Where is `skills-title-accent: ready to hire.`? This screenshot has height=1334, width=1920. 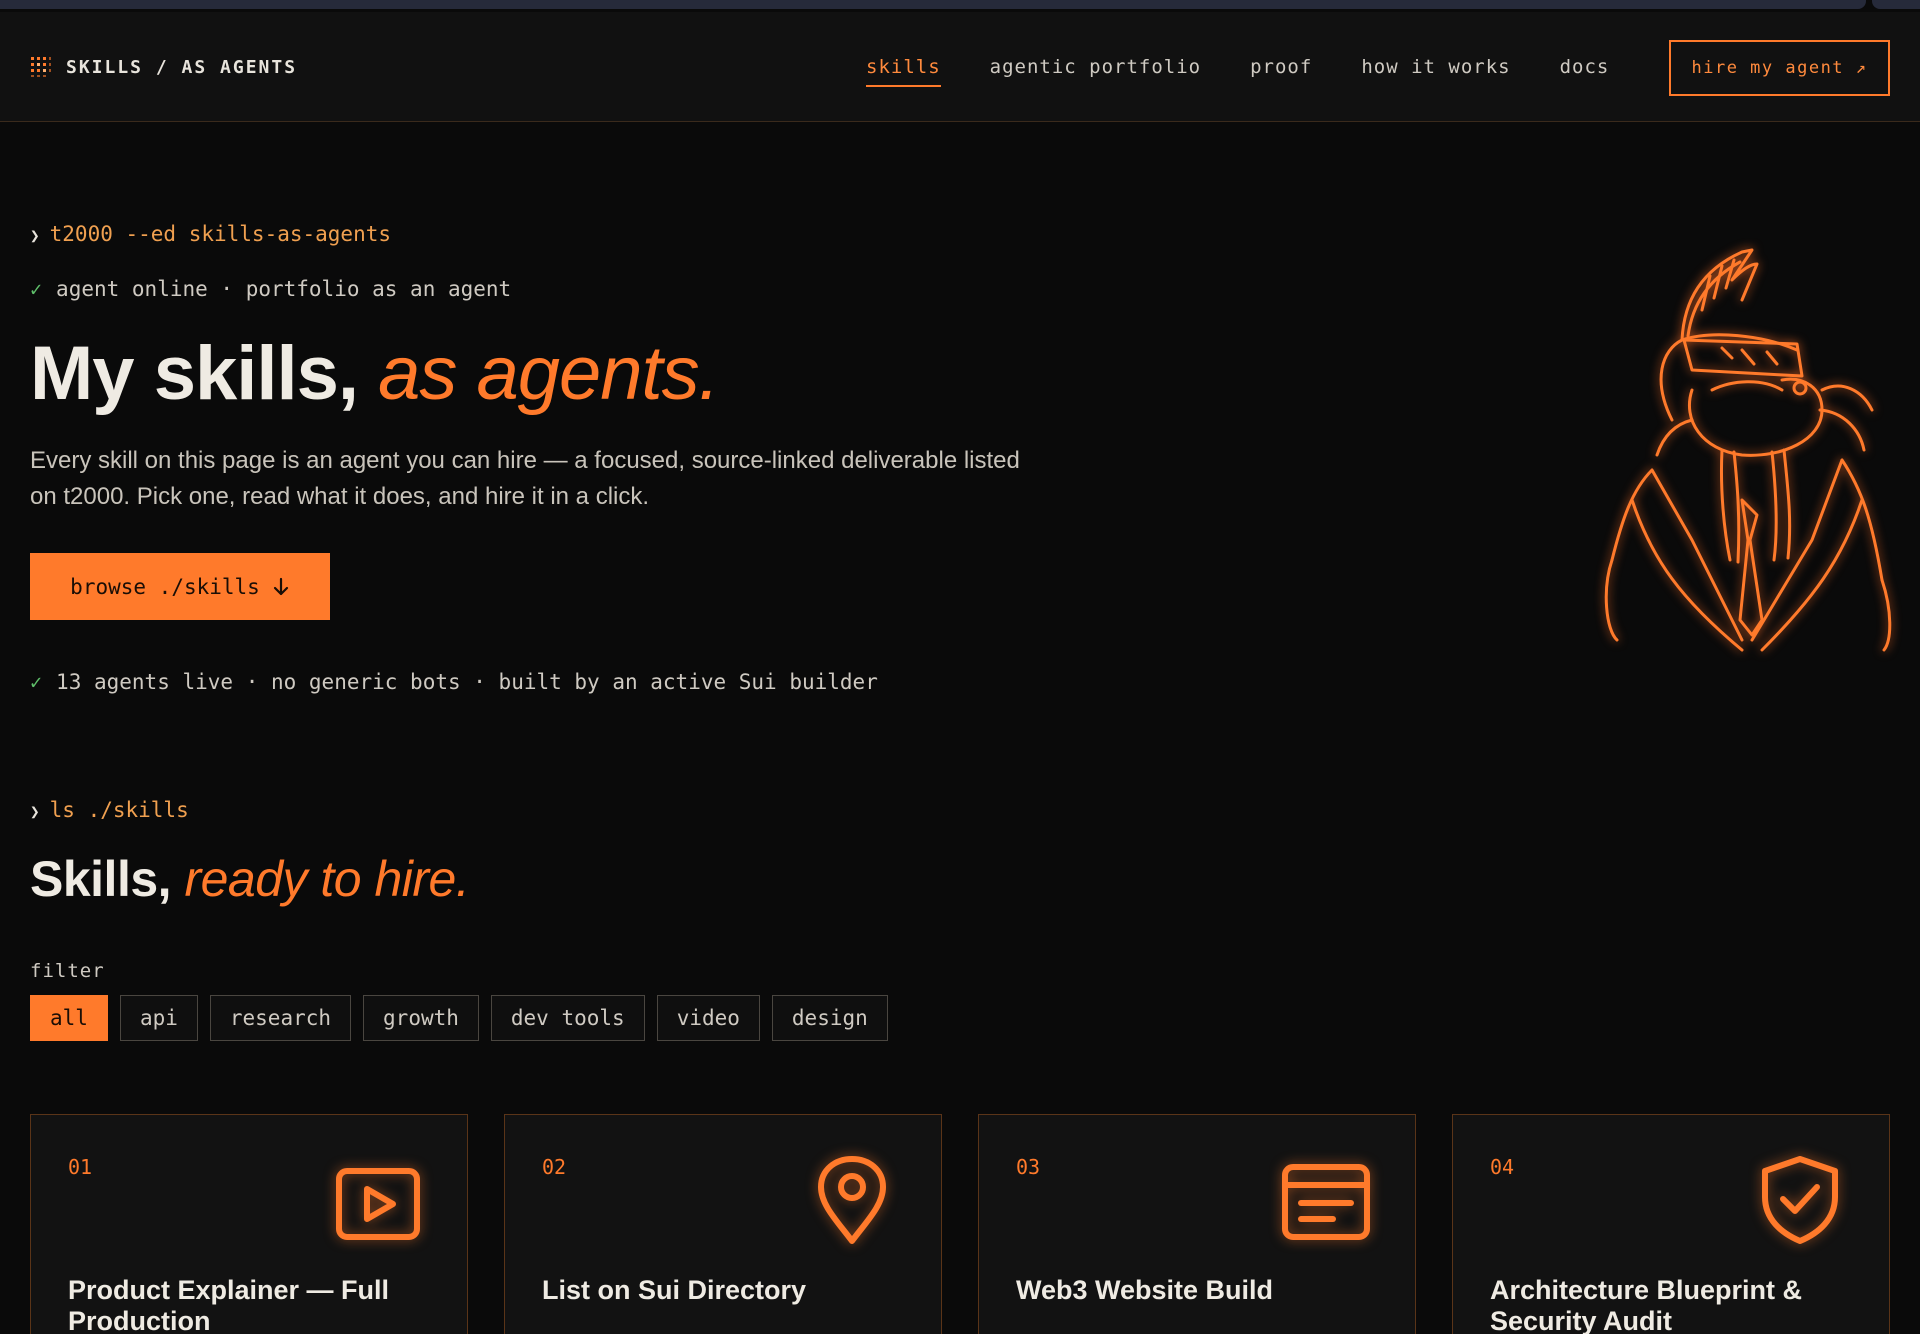 skills-title-accent: ready to hire. is located at coordinates (327, 879).